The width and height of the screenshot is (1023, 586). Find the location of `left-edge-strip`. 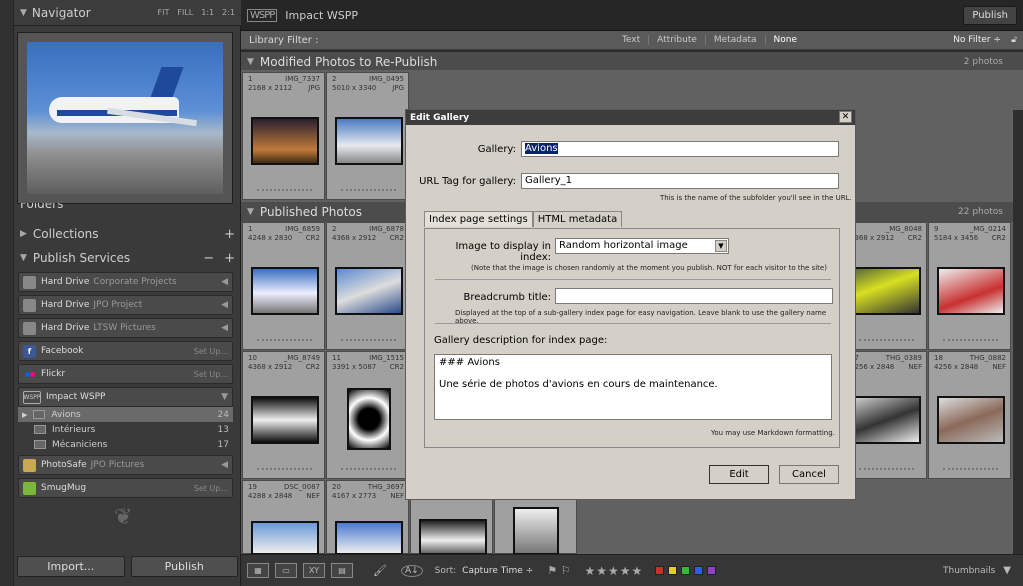

left-edge-strip is located at coordinates (7, 293).